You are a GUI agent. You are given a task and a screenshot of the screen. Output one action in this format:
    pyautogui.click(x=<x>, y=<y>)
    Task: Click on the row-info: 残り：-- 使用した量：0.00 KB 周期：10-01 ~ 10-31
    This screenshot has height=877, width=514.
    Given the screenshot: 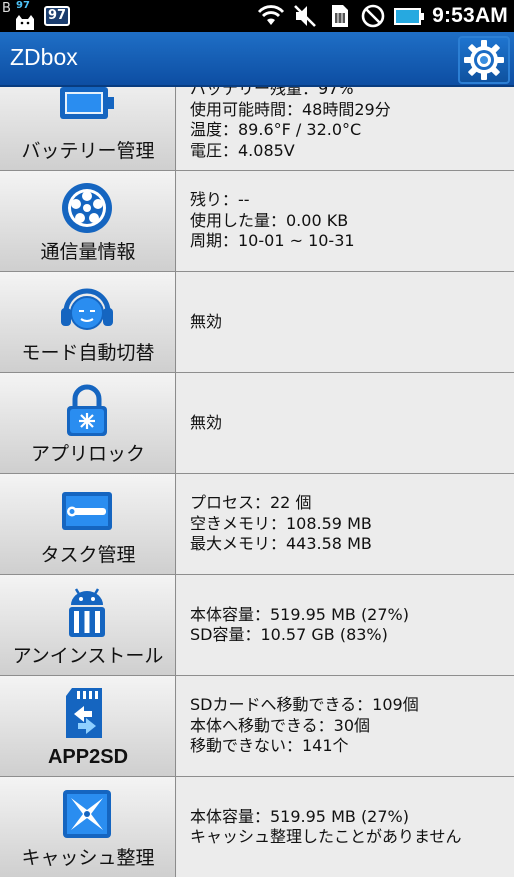 What is the action you would take?
    pyautogui.click(x=345, y=221)
    